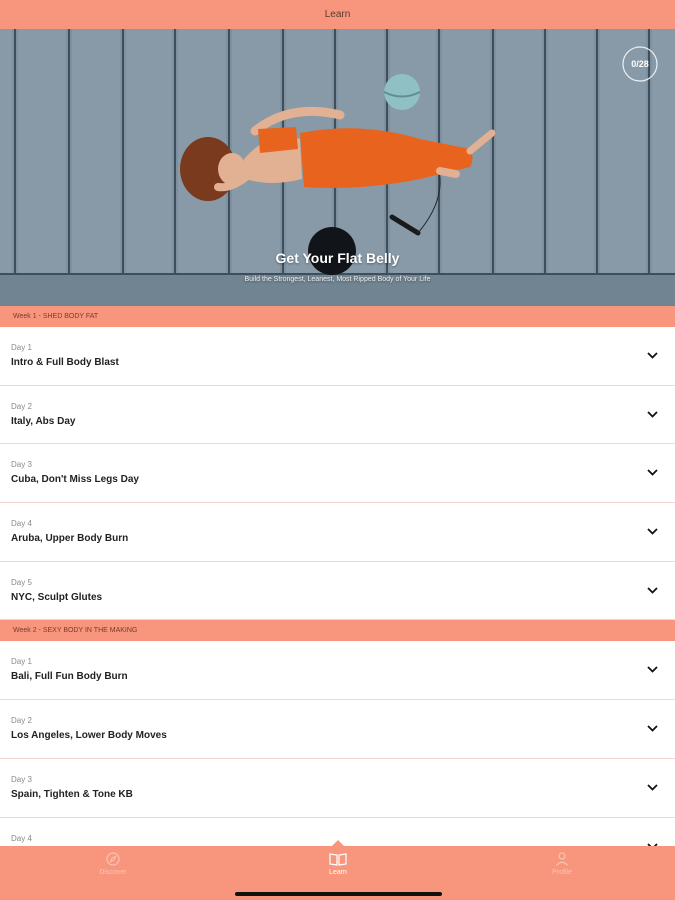 The height and width of the screenshot is (900, 675). I want to click on program-title: Get Your Flat Belly, so click(337, 258).